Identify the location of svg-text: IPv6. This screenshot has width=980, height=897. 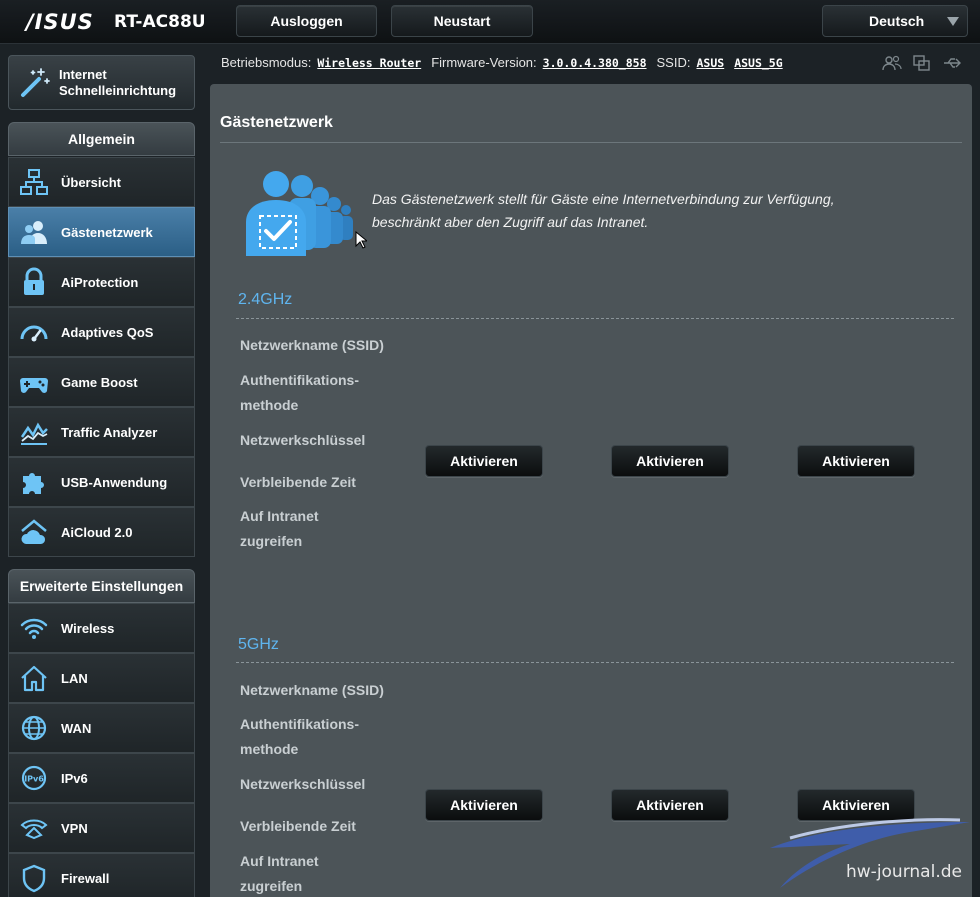
(34, 779).